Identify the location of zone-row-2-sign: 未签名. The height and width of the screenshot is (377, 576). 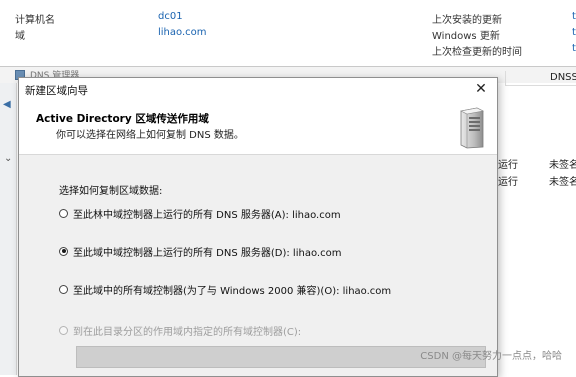
(562, 182).